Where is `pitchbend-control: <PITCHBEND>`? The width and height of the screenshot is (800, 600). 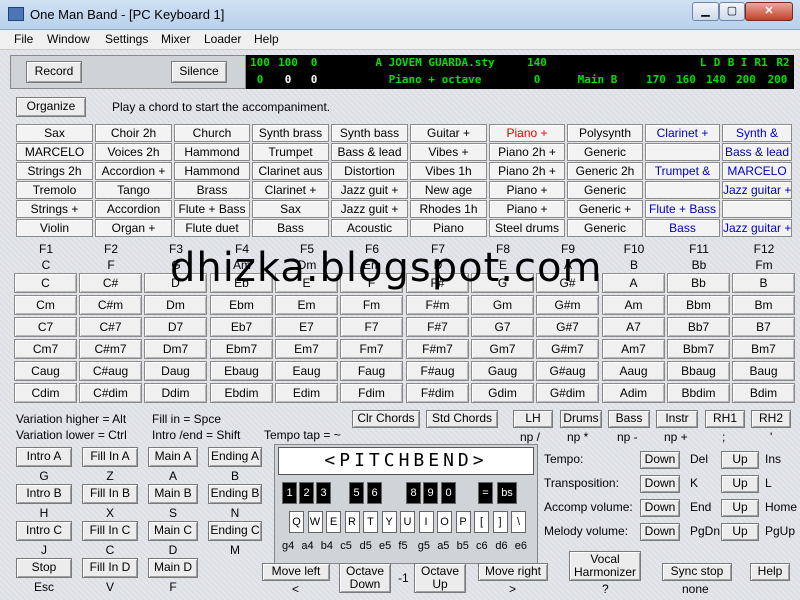
pitchbend-control: <PITCHBEND> is located at coordinates (406, 461).